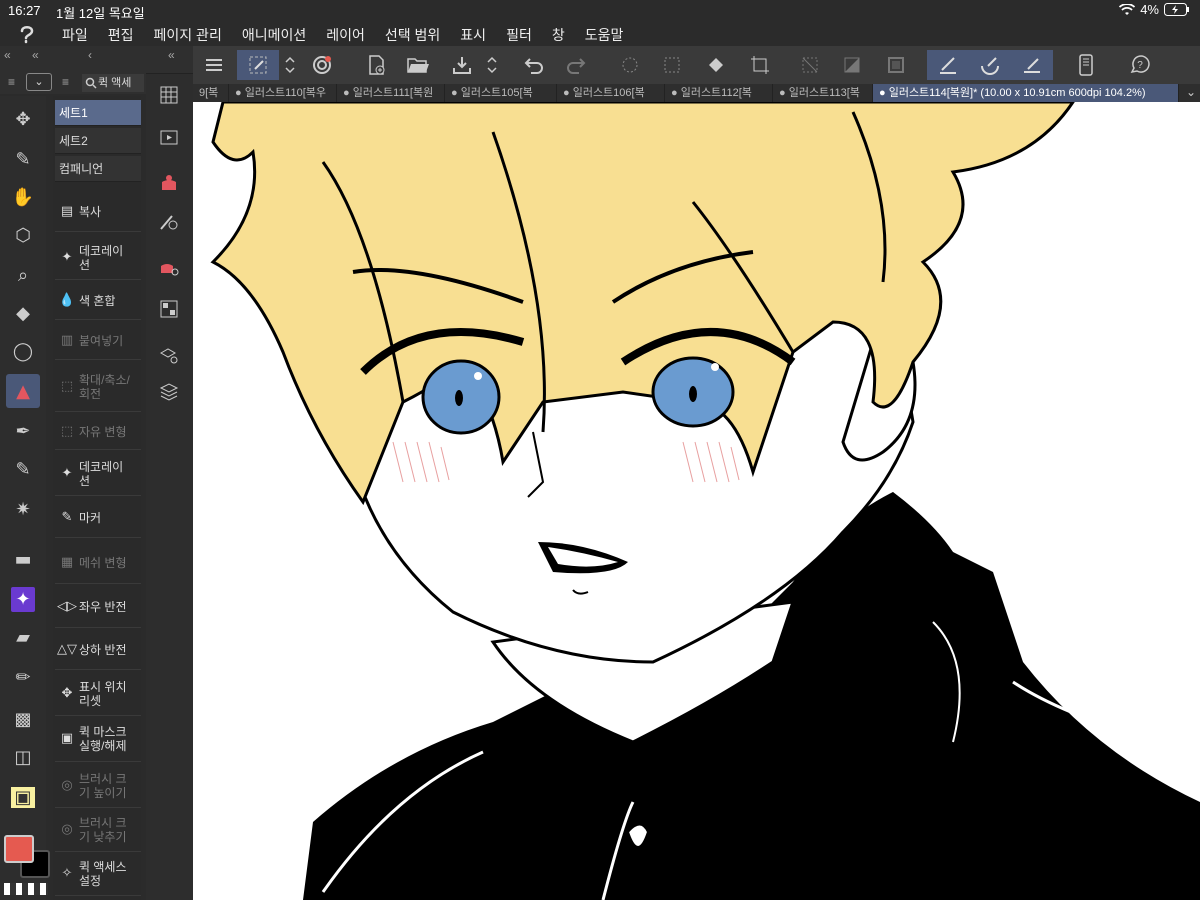 The width and height of the screenshot is (1200, 900). Describe the element at coordinates (391, 93) in the screenshot. I see `document-tab: ● 일러스트111[복원` at that location.